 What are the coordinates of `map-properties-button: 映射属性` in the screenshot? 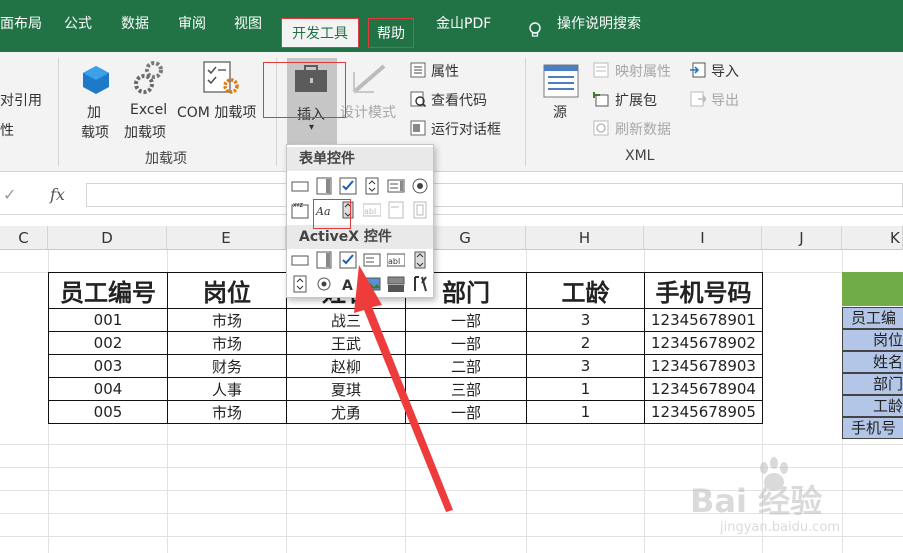 It's located at (643, 71).